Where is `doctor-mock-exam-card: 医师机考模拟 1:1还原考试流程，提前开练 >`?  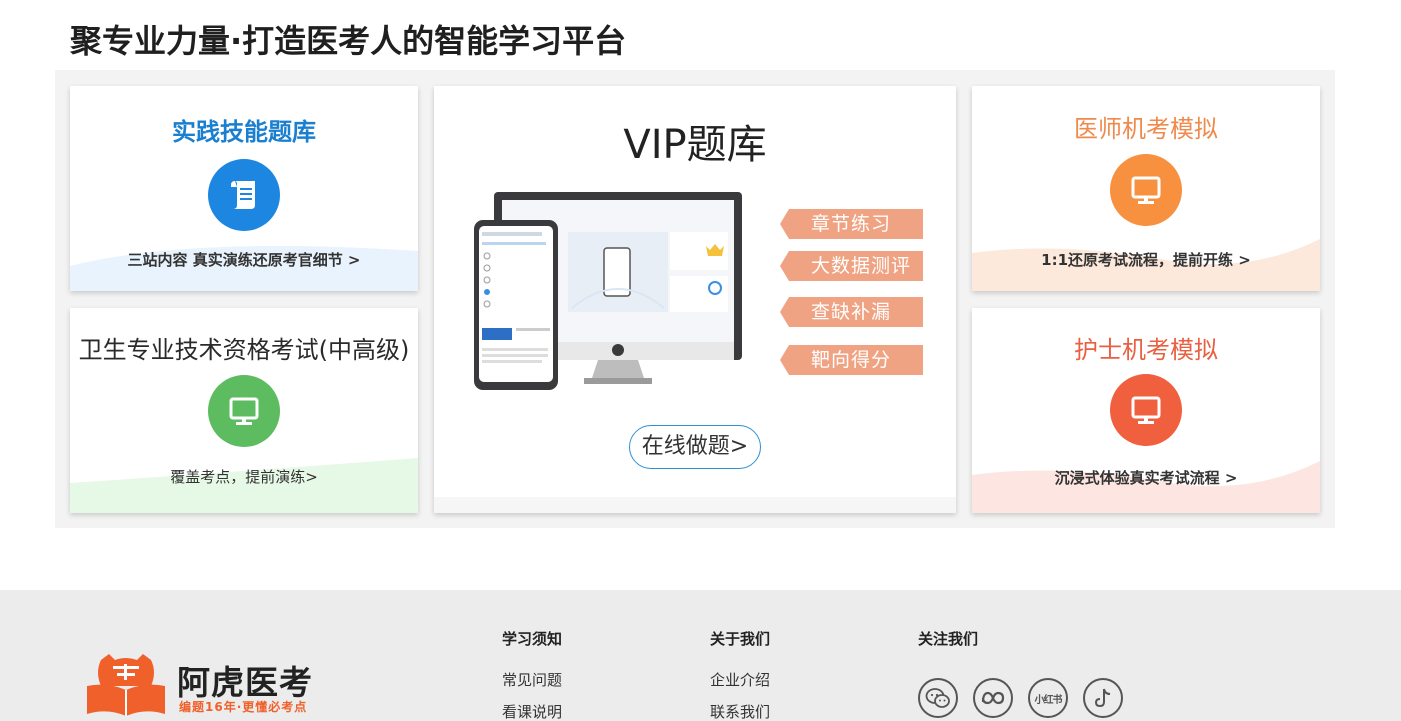 doctor-mock-exam-card: 医师机考模拟 1:1还原考试流程，提前开练 > is located at coordinates (1146, 188).